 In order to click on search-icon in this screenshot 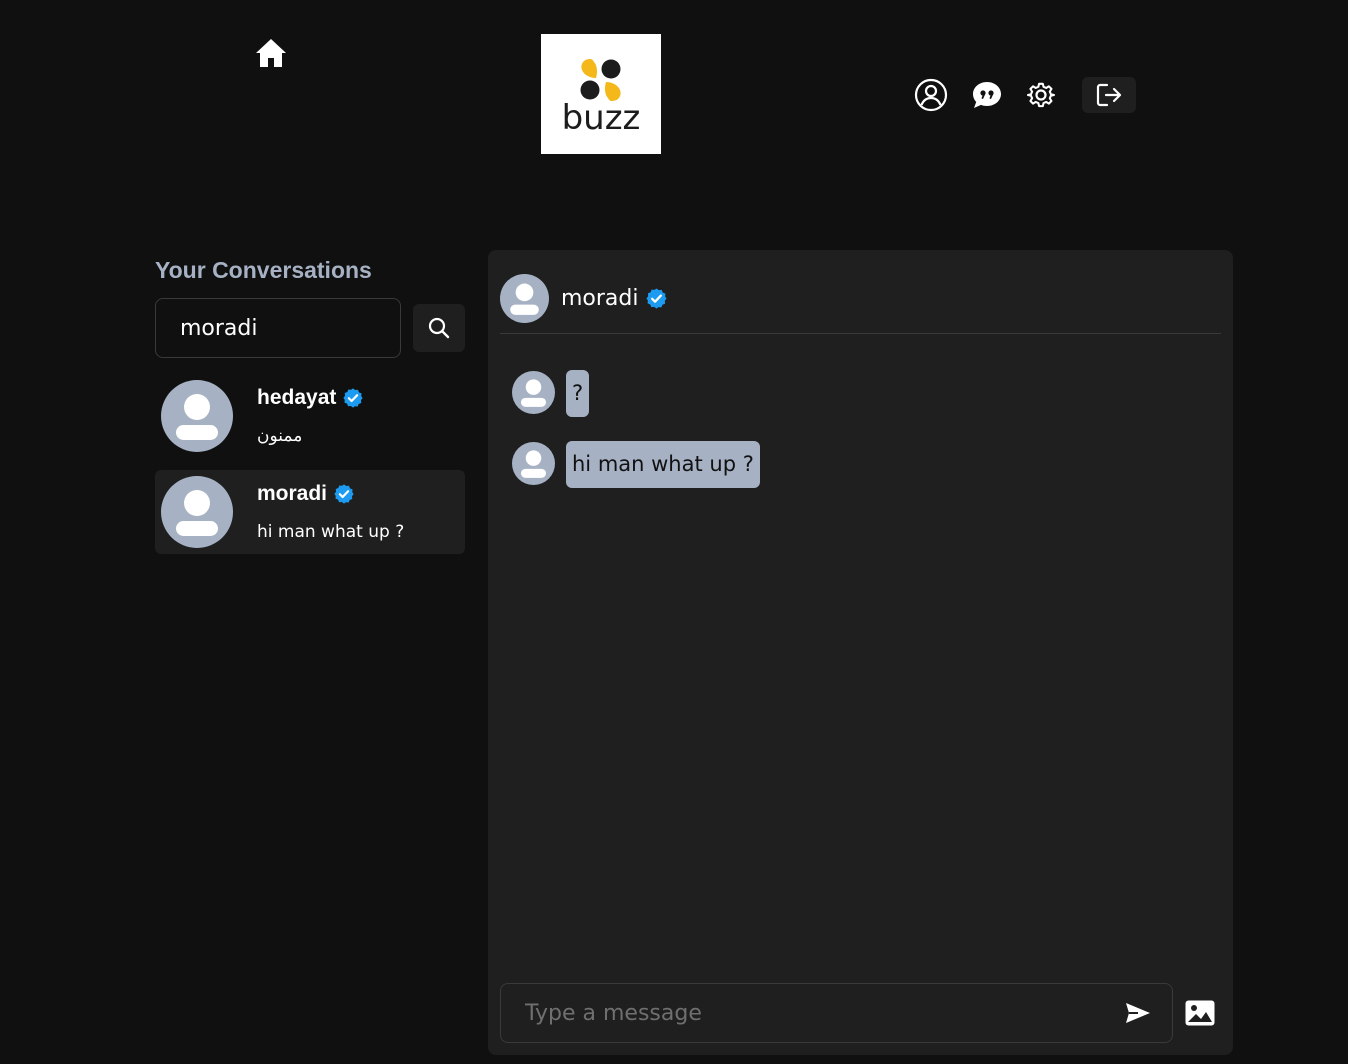, I will do `click(439, 328)`.